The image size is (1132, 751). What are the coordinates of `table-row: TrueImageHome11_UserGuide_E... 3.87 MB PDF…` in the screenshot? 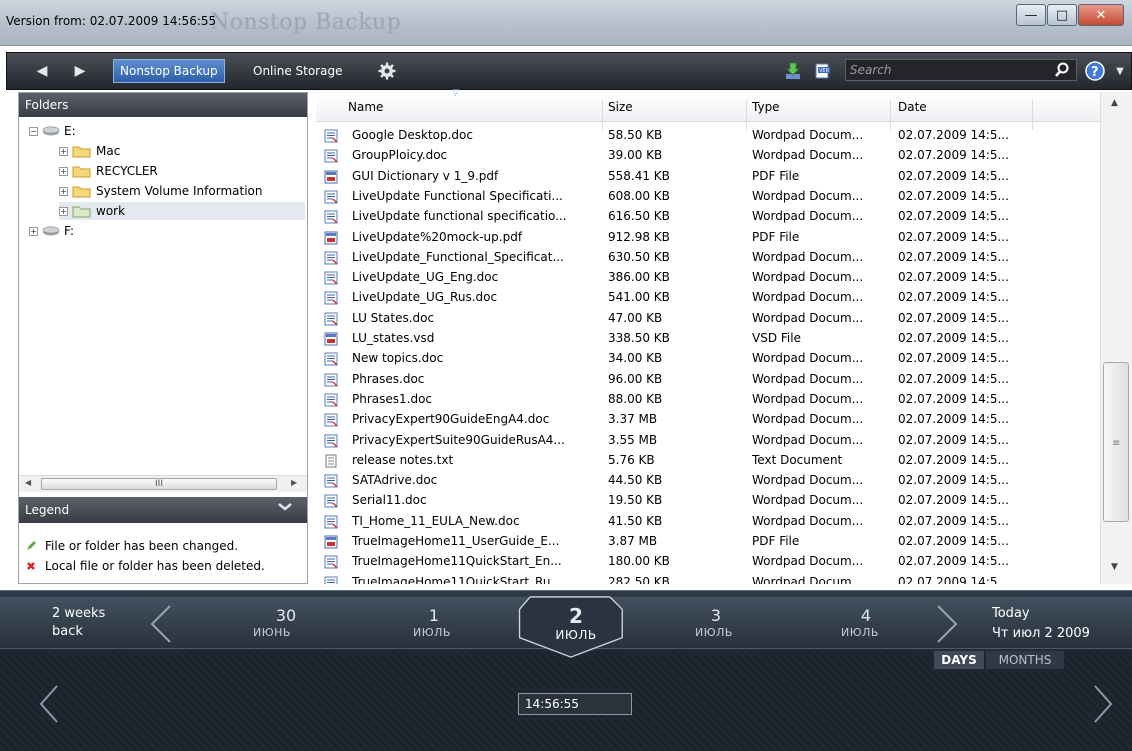 It's located at (708, 542).